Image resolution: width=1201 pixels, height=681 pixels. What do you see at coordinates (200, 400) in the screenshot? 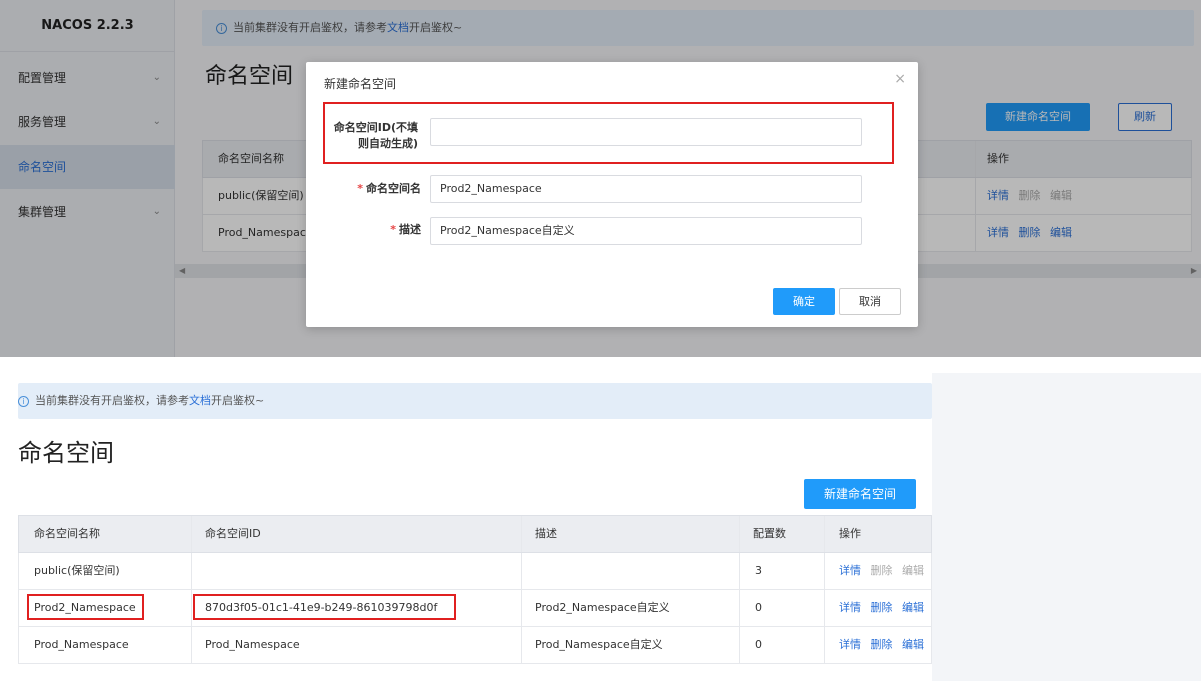
I see `docs-link: 文档` at bounding box center [200, 400].